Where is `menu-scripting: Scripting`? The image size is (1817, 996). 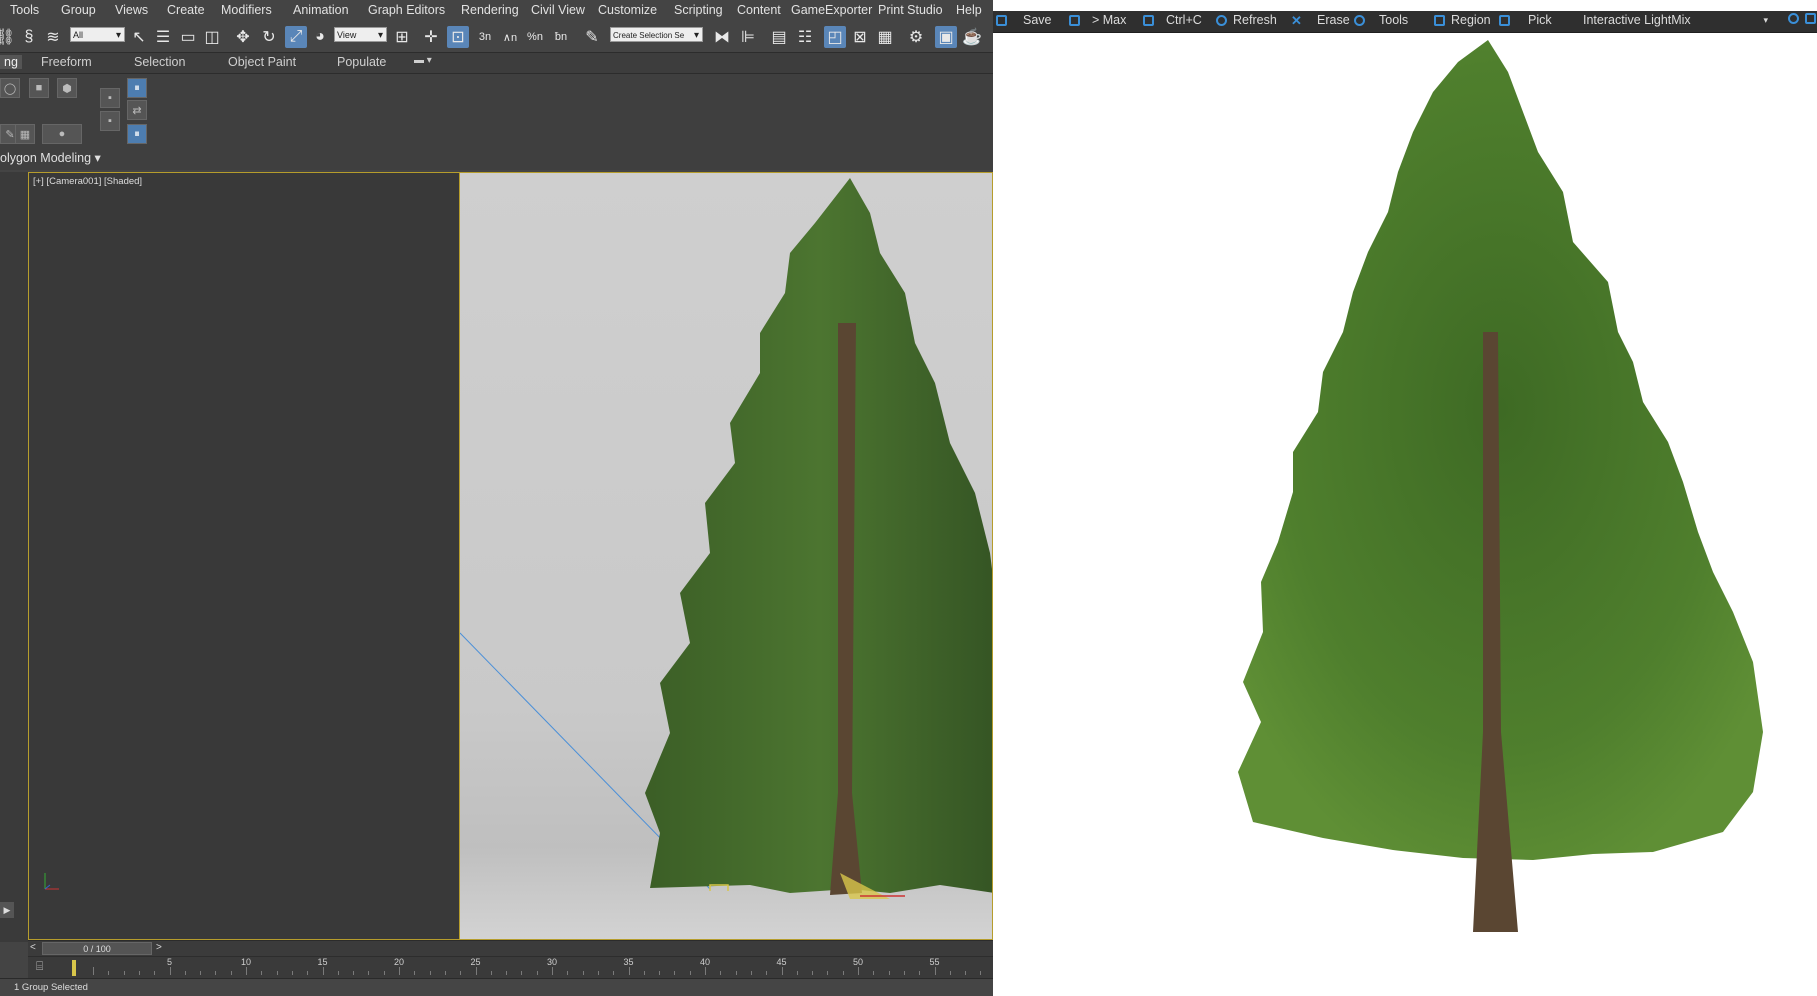 menu-scripting: Scripting is located at coordinates (698, 10).